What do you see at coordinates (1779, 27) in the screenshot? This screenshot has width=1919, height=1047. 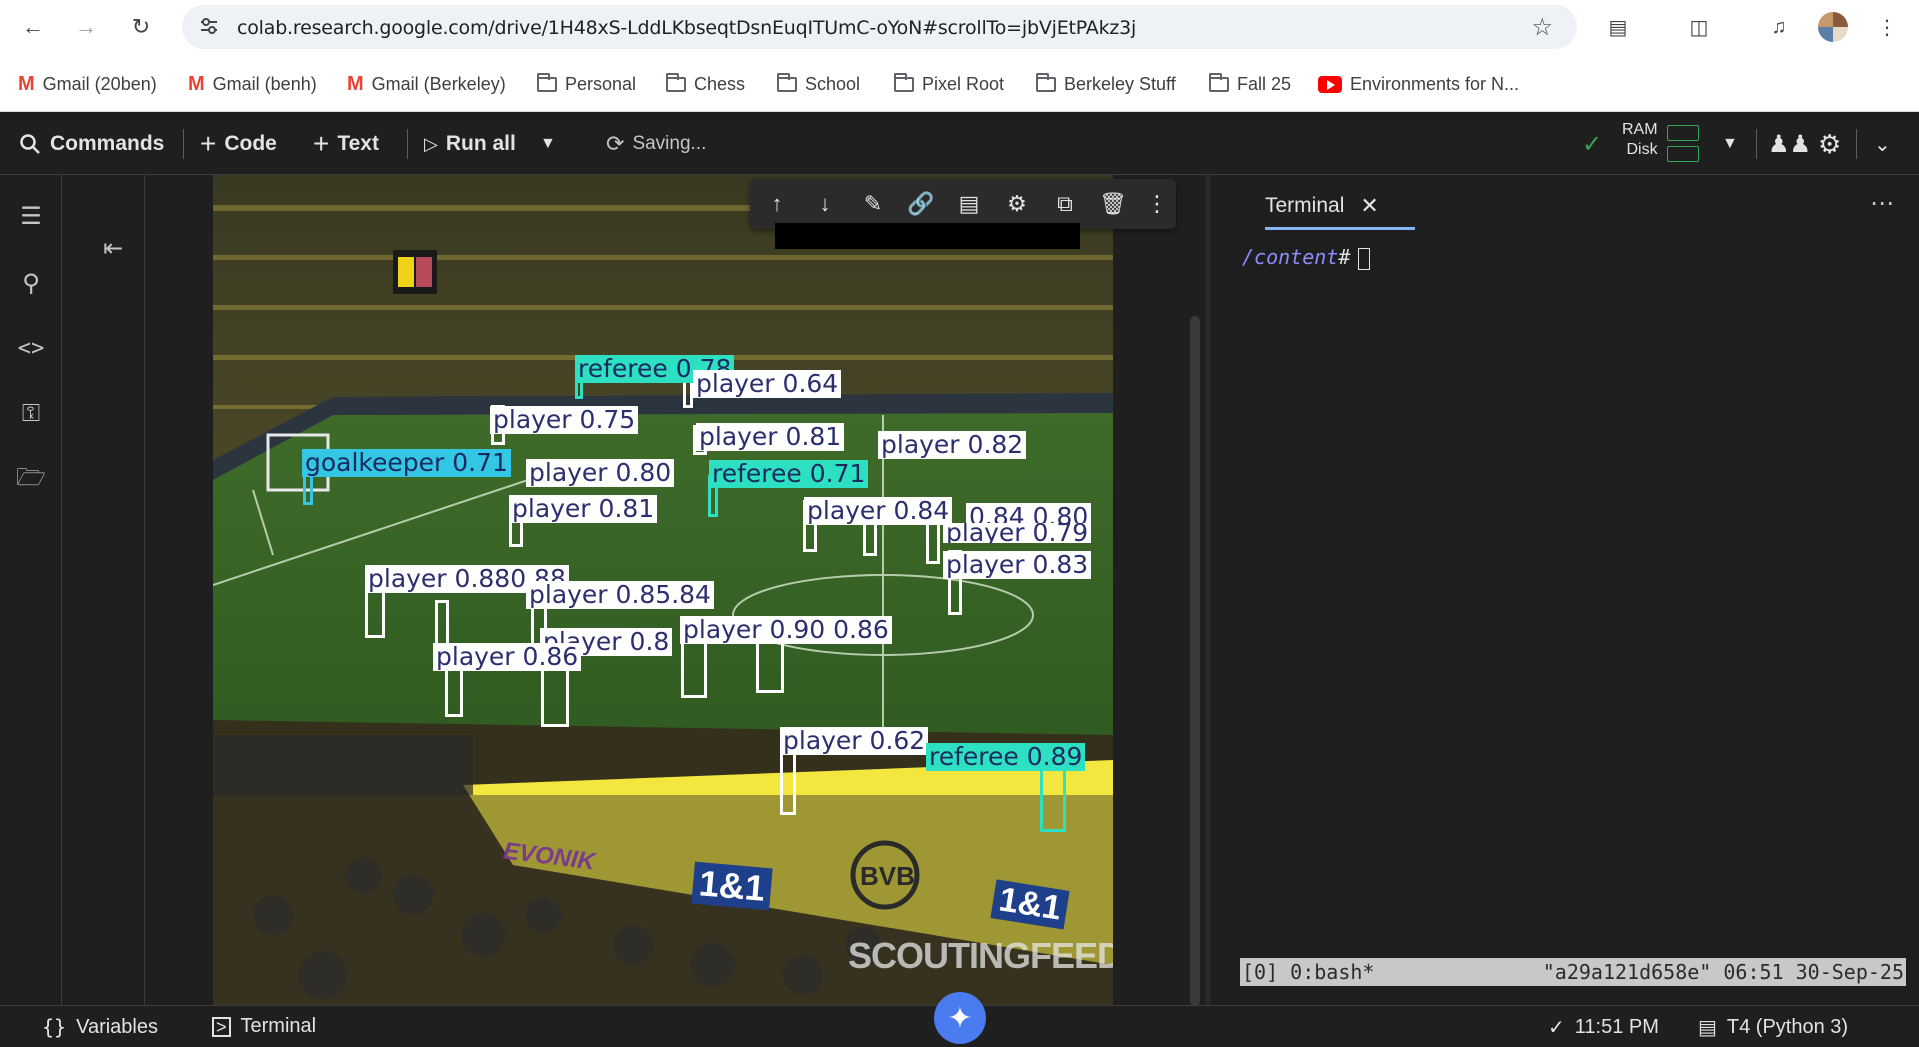 I see `media-control-icon: ♫` at bounding box center [1779, 27].